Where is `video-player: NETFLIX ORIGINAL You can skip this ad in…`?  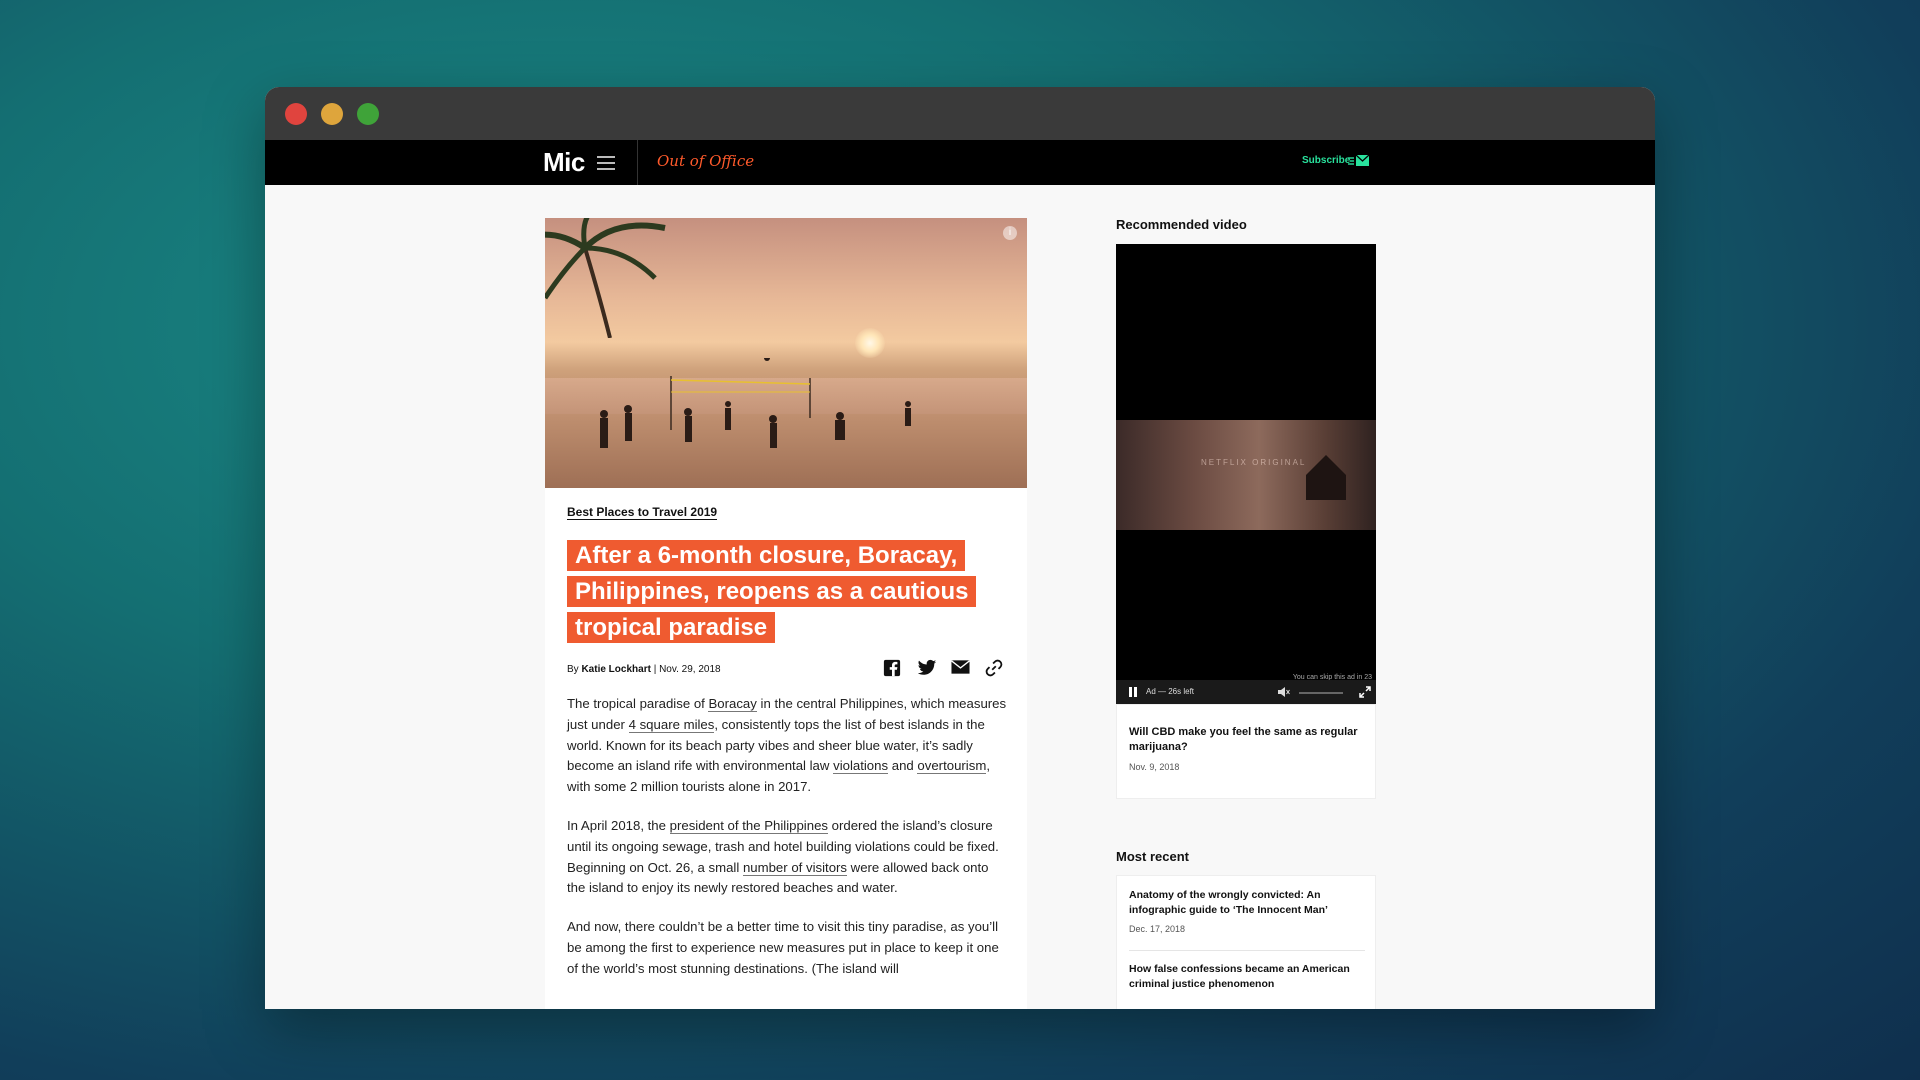 video-player: NETFLIX ORIGINAL You can skip this ad in… is located at coordinates (1246, 474).